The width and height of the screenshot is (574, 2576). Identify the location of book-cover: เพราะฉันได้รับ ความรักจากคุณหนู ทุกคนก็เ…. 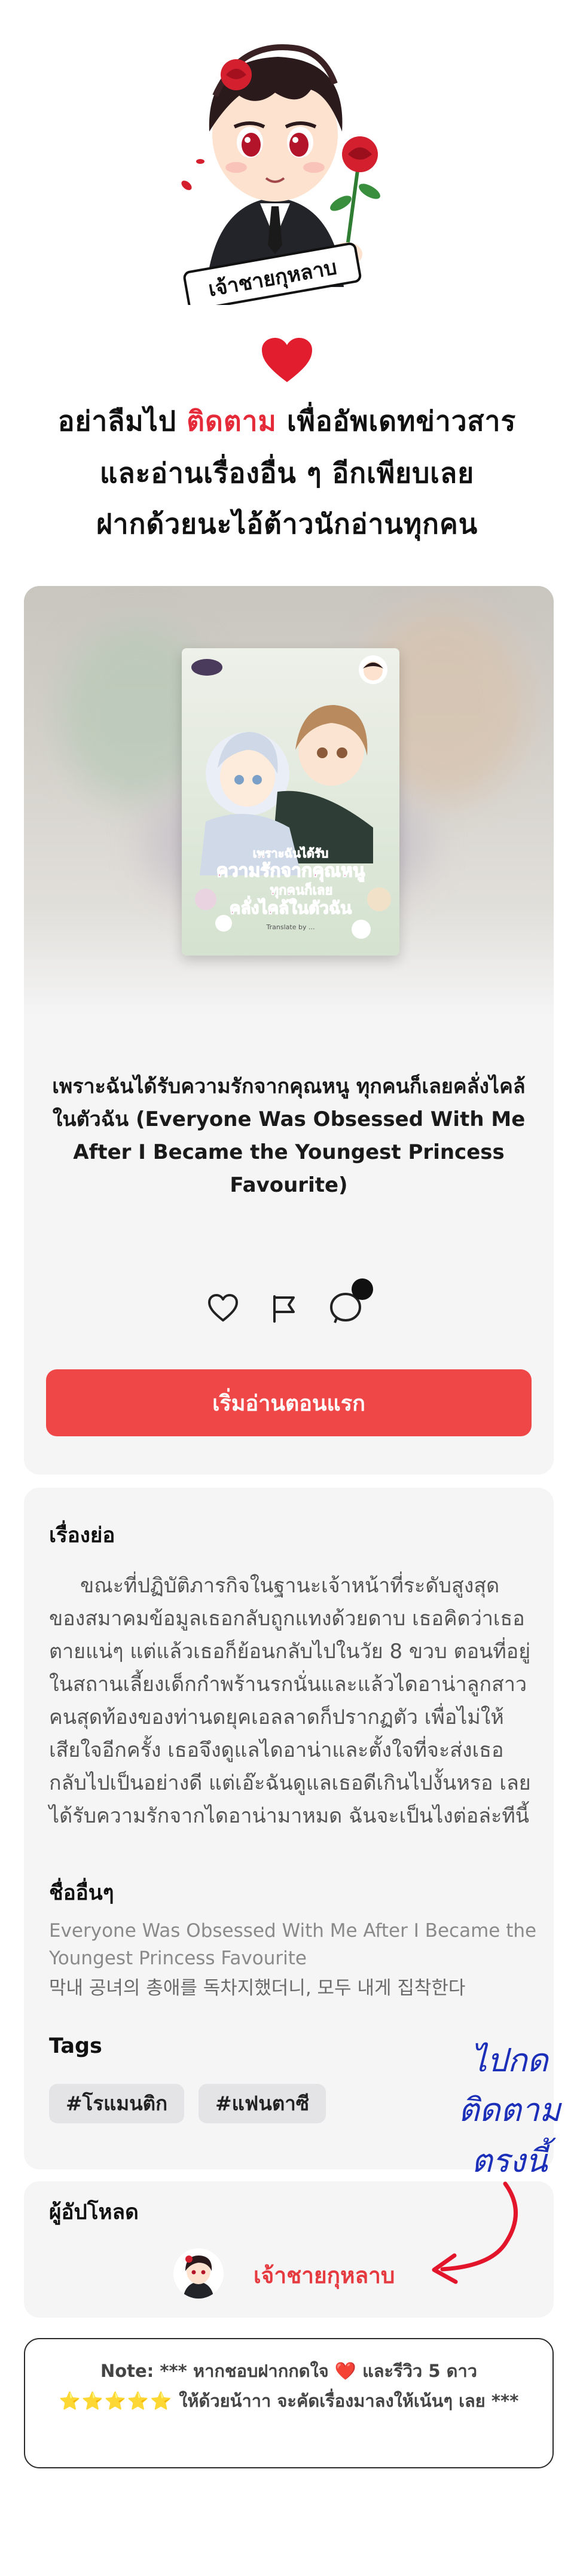
(290, 802).